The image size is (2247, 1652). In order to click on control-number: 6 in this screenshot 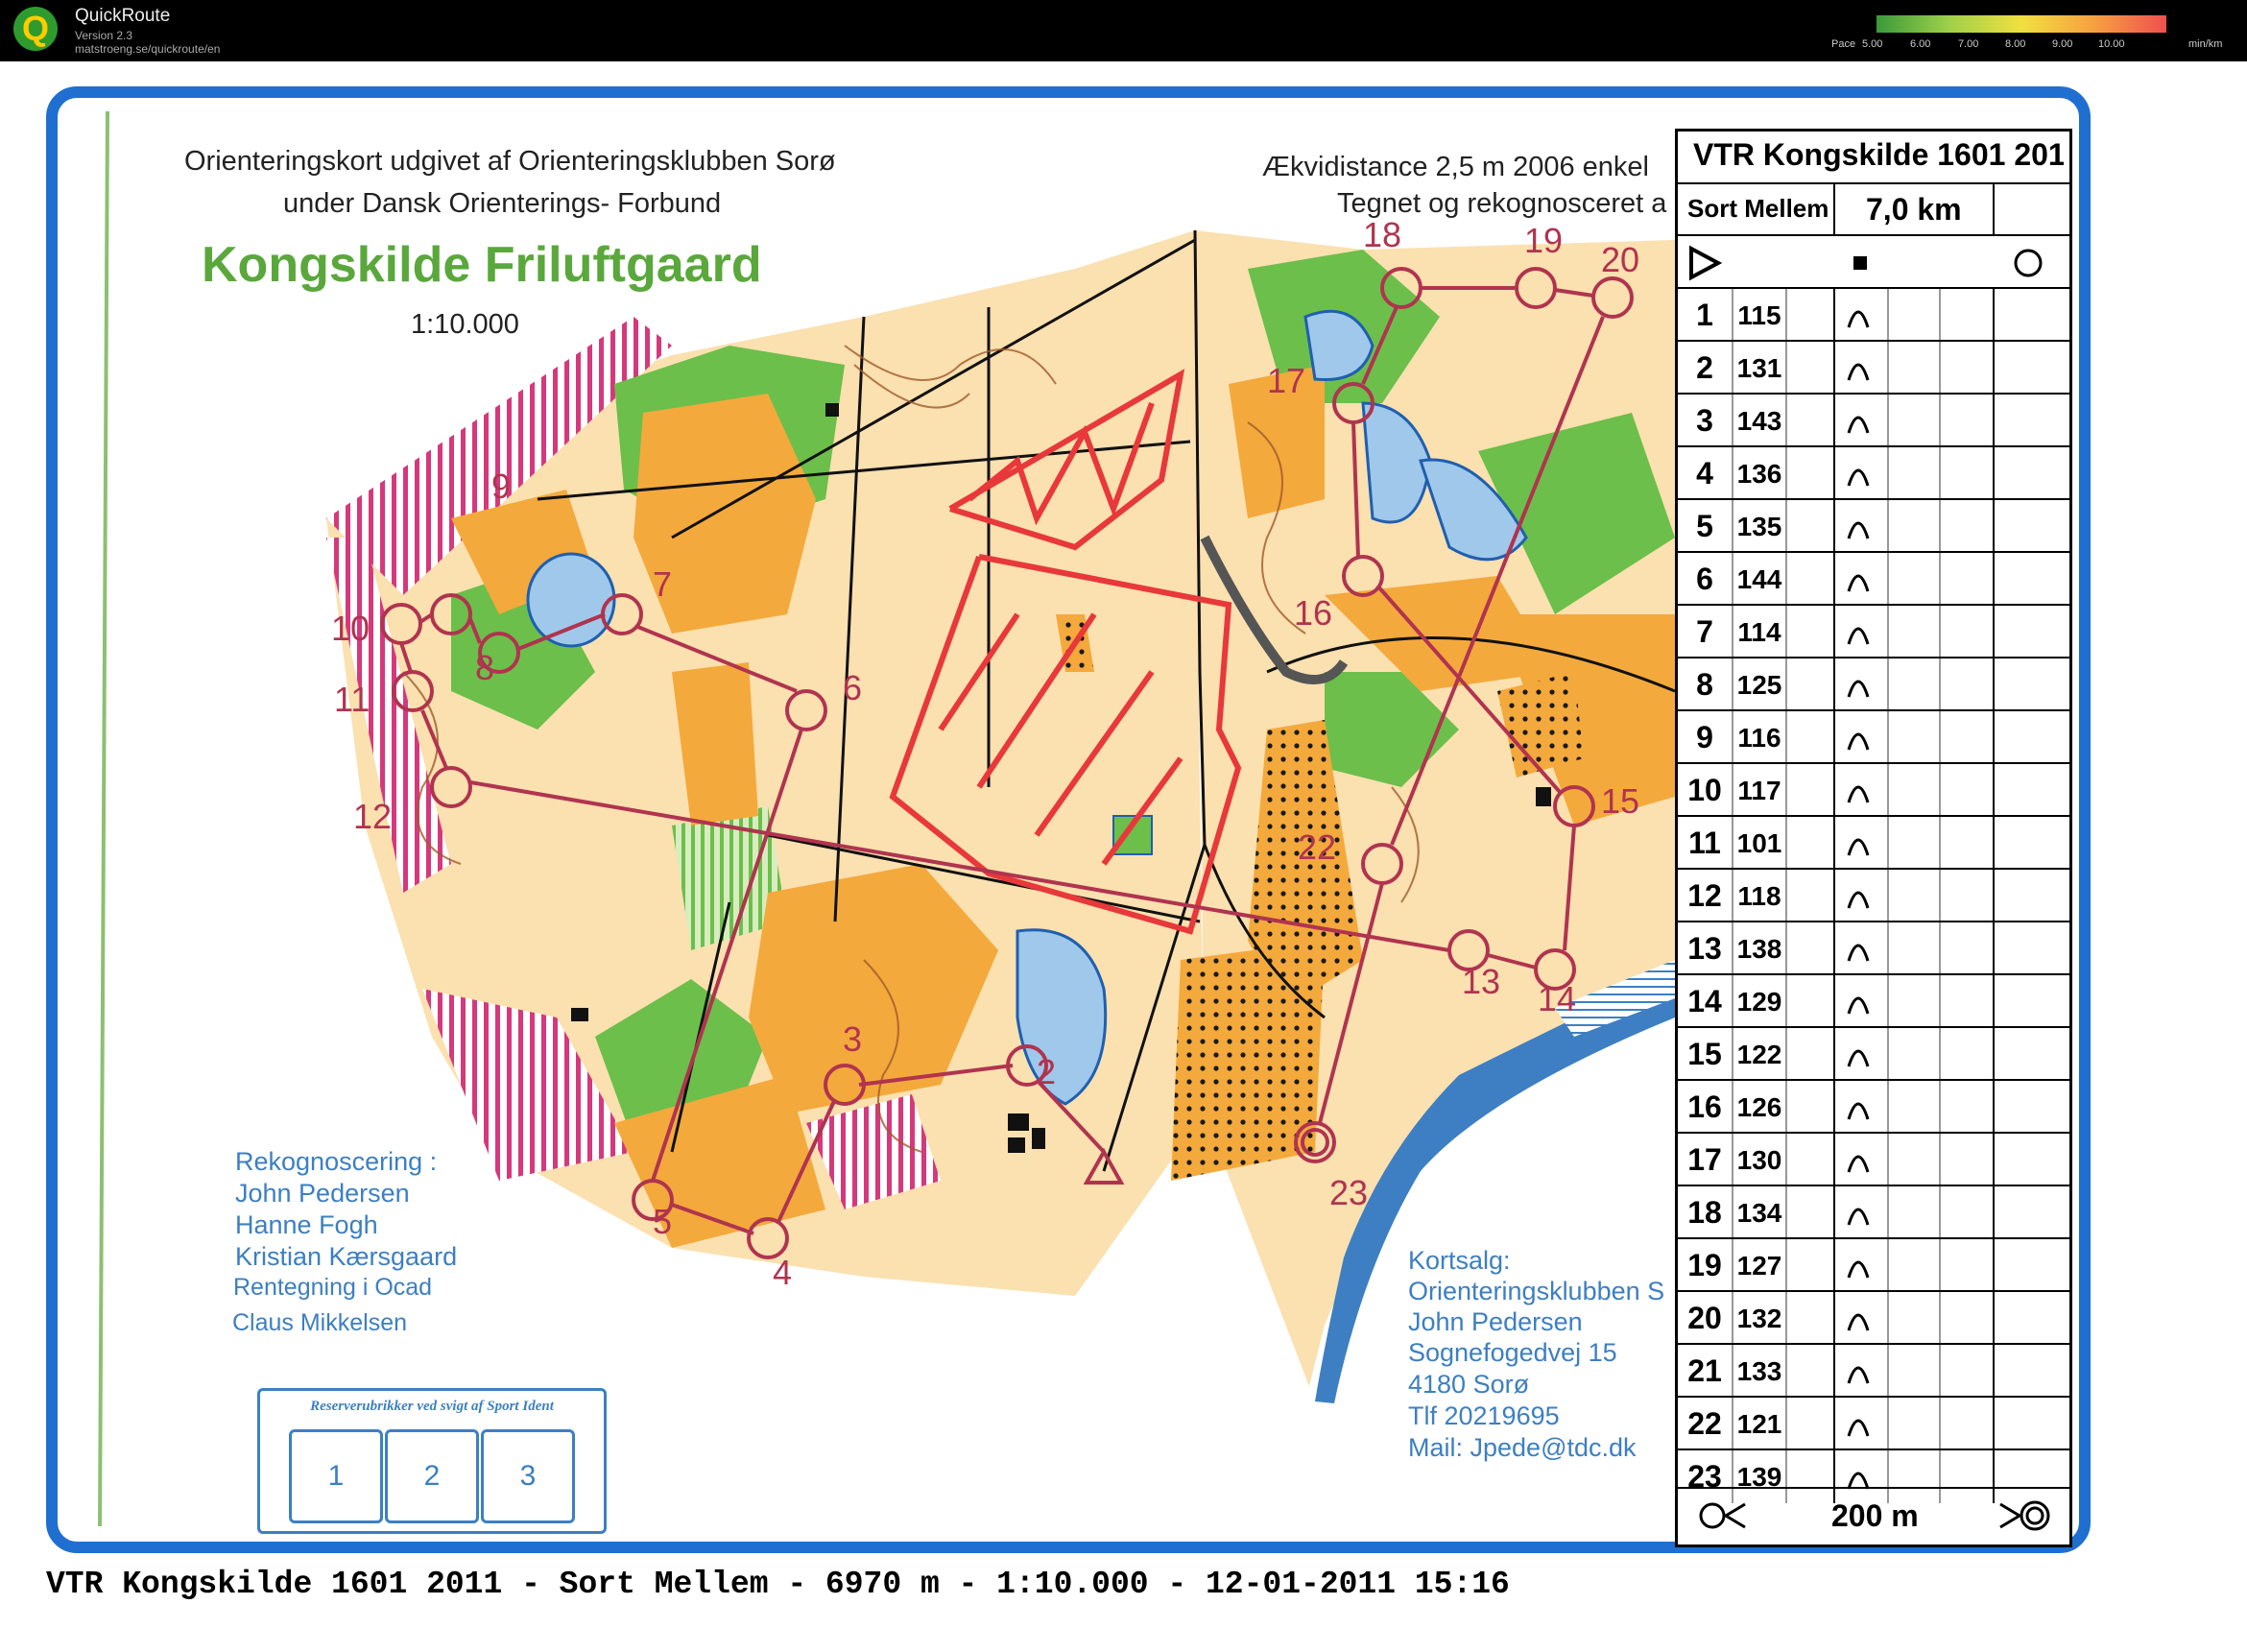, I will do `click(1704, 579)`.